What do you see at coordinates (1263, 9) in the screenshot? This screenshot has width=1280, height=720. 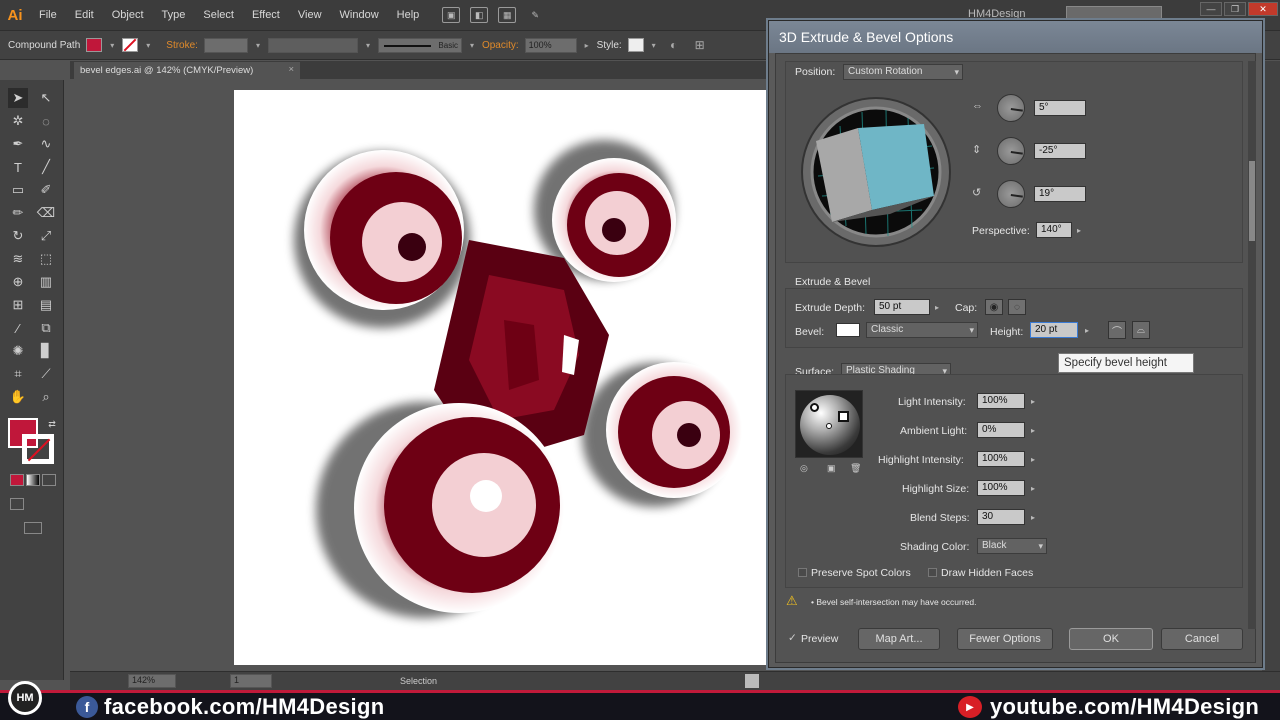 I see `close-icon: ✕` at bounding box center [1263, 9].